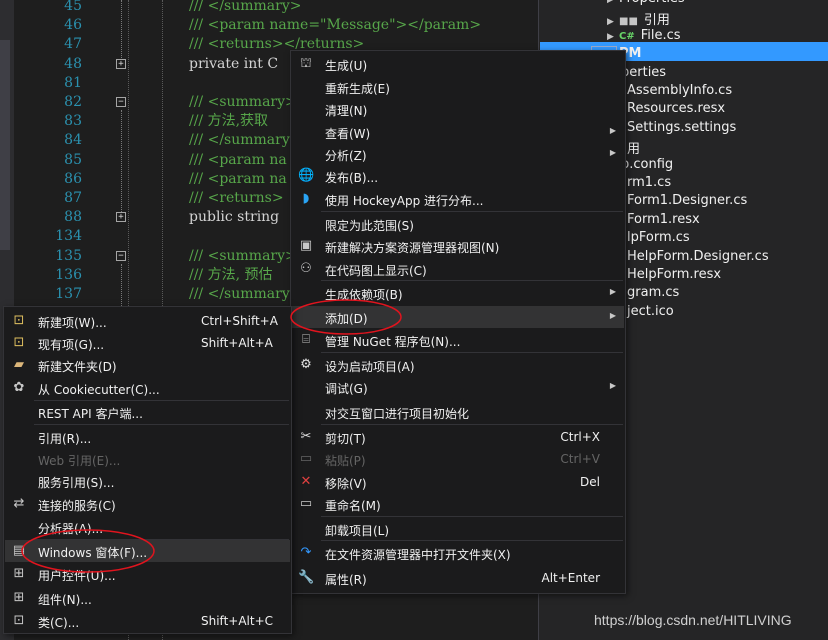 The width and height of the screenshot is (828, 640). What do you see at coordinates (68, 274) in the screenshot?
I see `line-number: 136` at bounding box center [68, 274].